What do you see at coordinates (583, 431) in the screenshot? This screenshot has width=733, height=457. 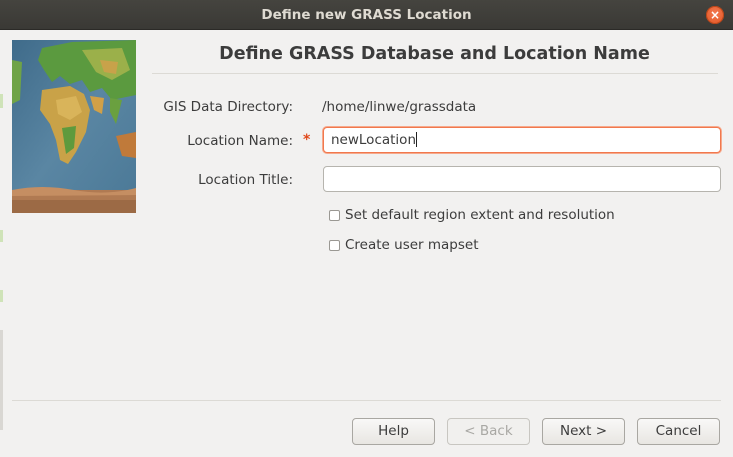 I see `next-button: Next >` at bounding box center [583, 431].